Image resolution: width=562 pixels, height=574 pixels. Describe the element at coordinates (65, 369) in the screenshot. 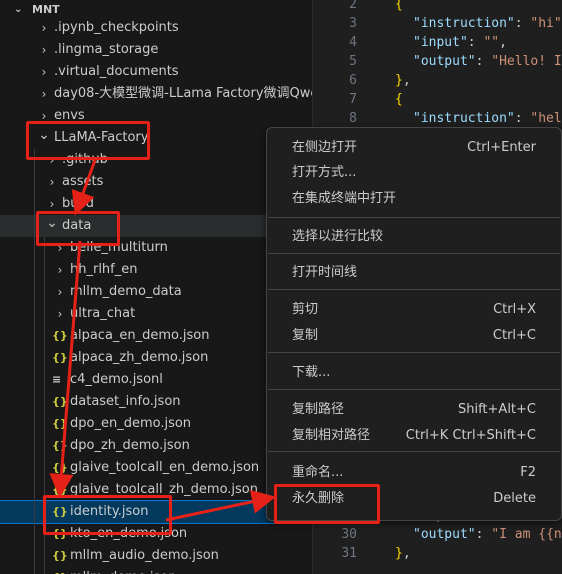

I see `arrow-to-identity` at that location.